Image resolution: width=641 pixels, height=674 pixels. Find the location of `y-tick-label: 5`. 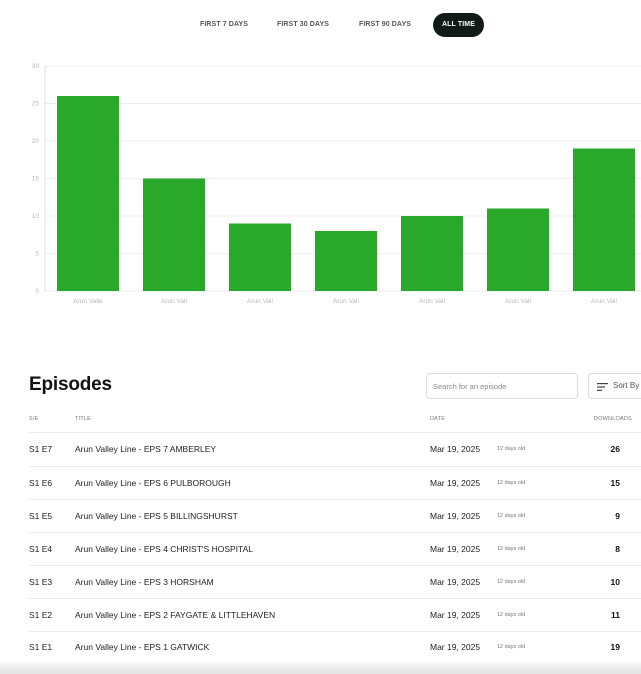

y-tick-label: 5 is located at coordinates (37, 254).